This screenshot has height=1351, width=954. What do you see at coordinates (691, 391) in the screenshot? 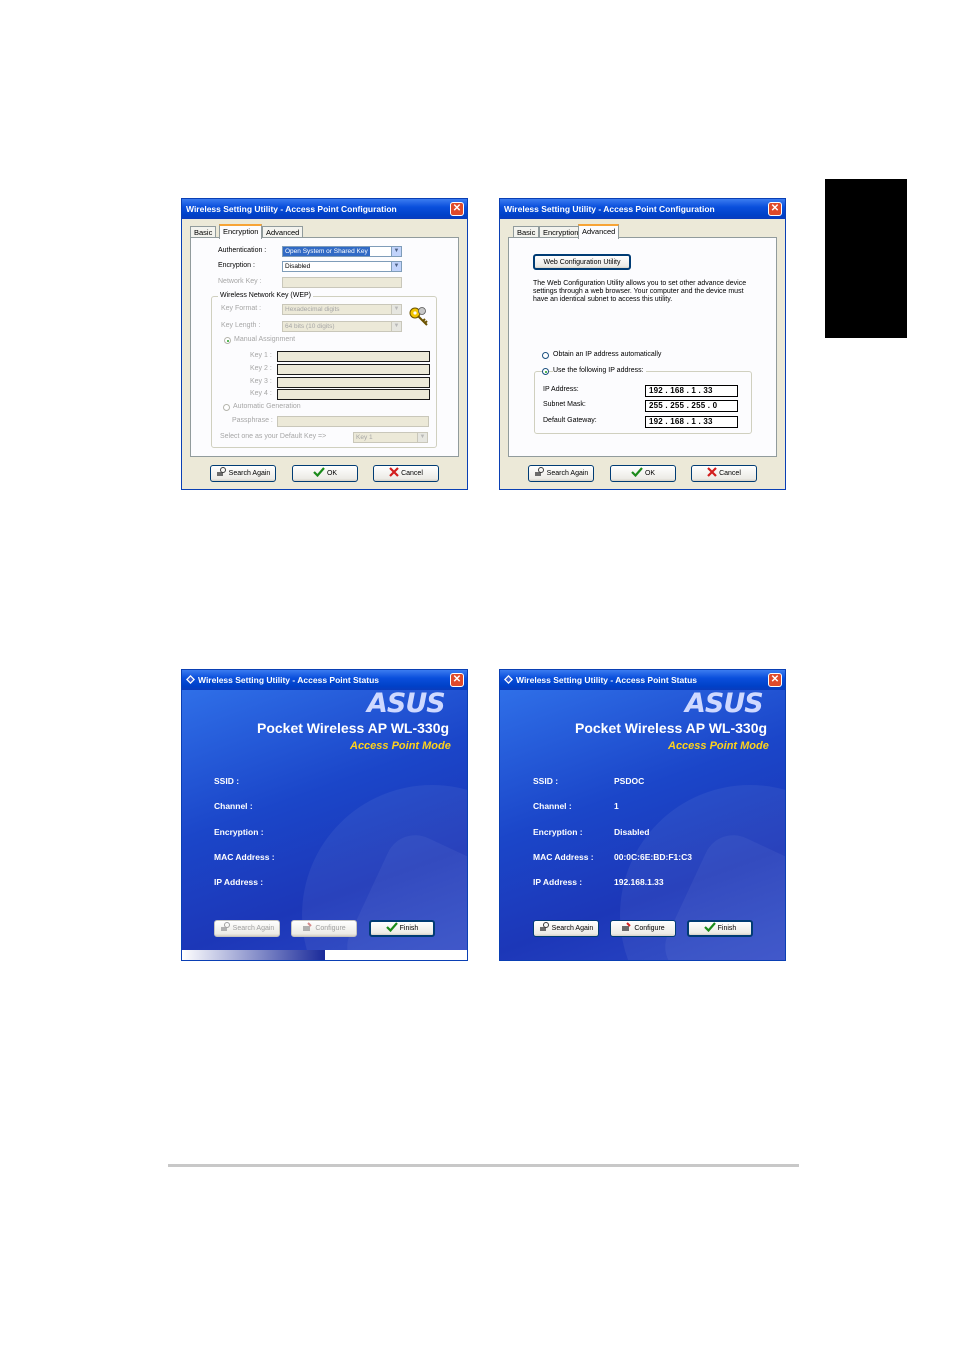
I see `ip-address-input: 192 . 168 . 1 . 33` at bounding box center [691, 391].